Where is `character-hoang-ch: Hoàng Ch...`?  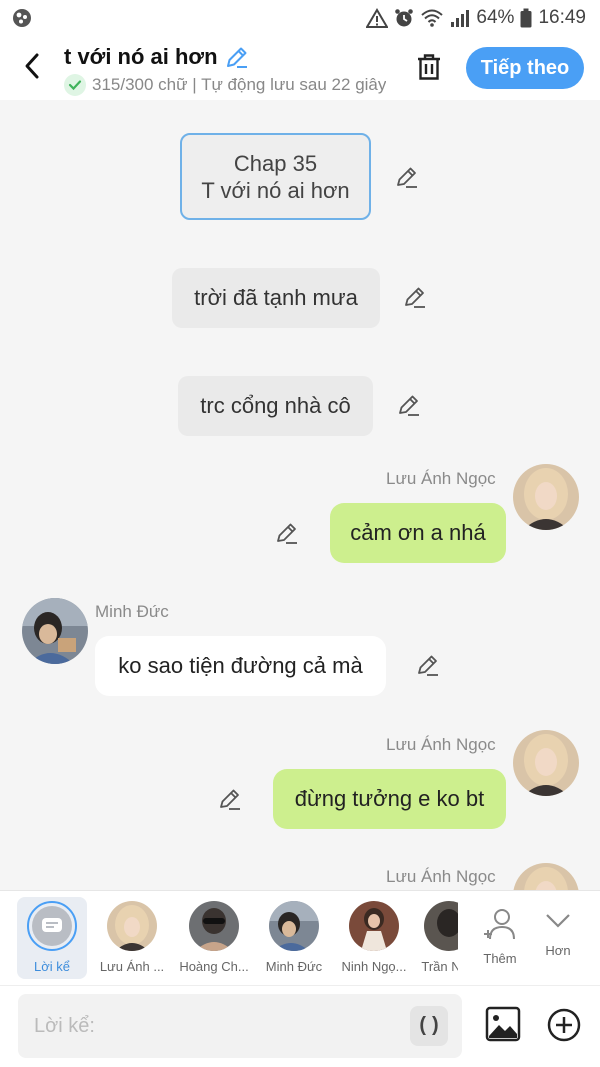
character-hoang-ch: Hoàng Ch... is located at coordinates (214, 938).